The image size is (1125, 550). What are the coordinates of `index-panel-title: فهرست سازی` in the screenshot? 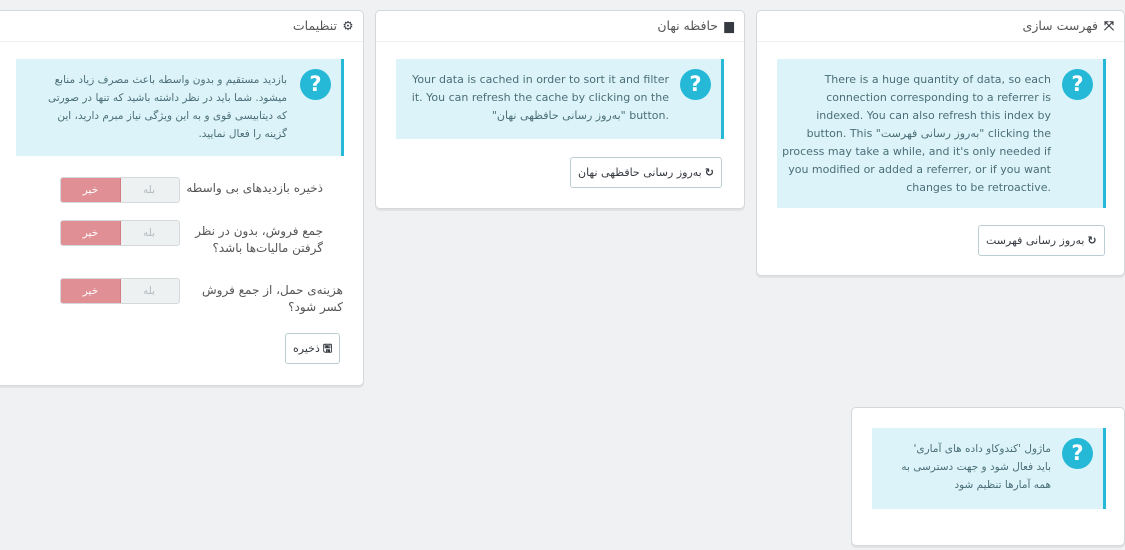 It's located at (1060, 25).